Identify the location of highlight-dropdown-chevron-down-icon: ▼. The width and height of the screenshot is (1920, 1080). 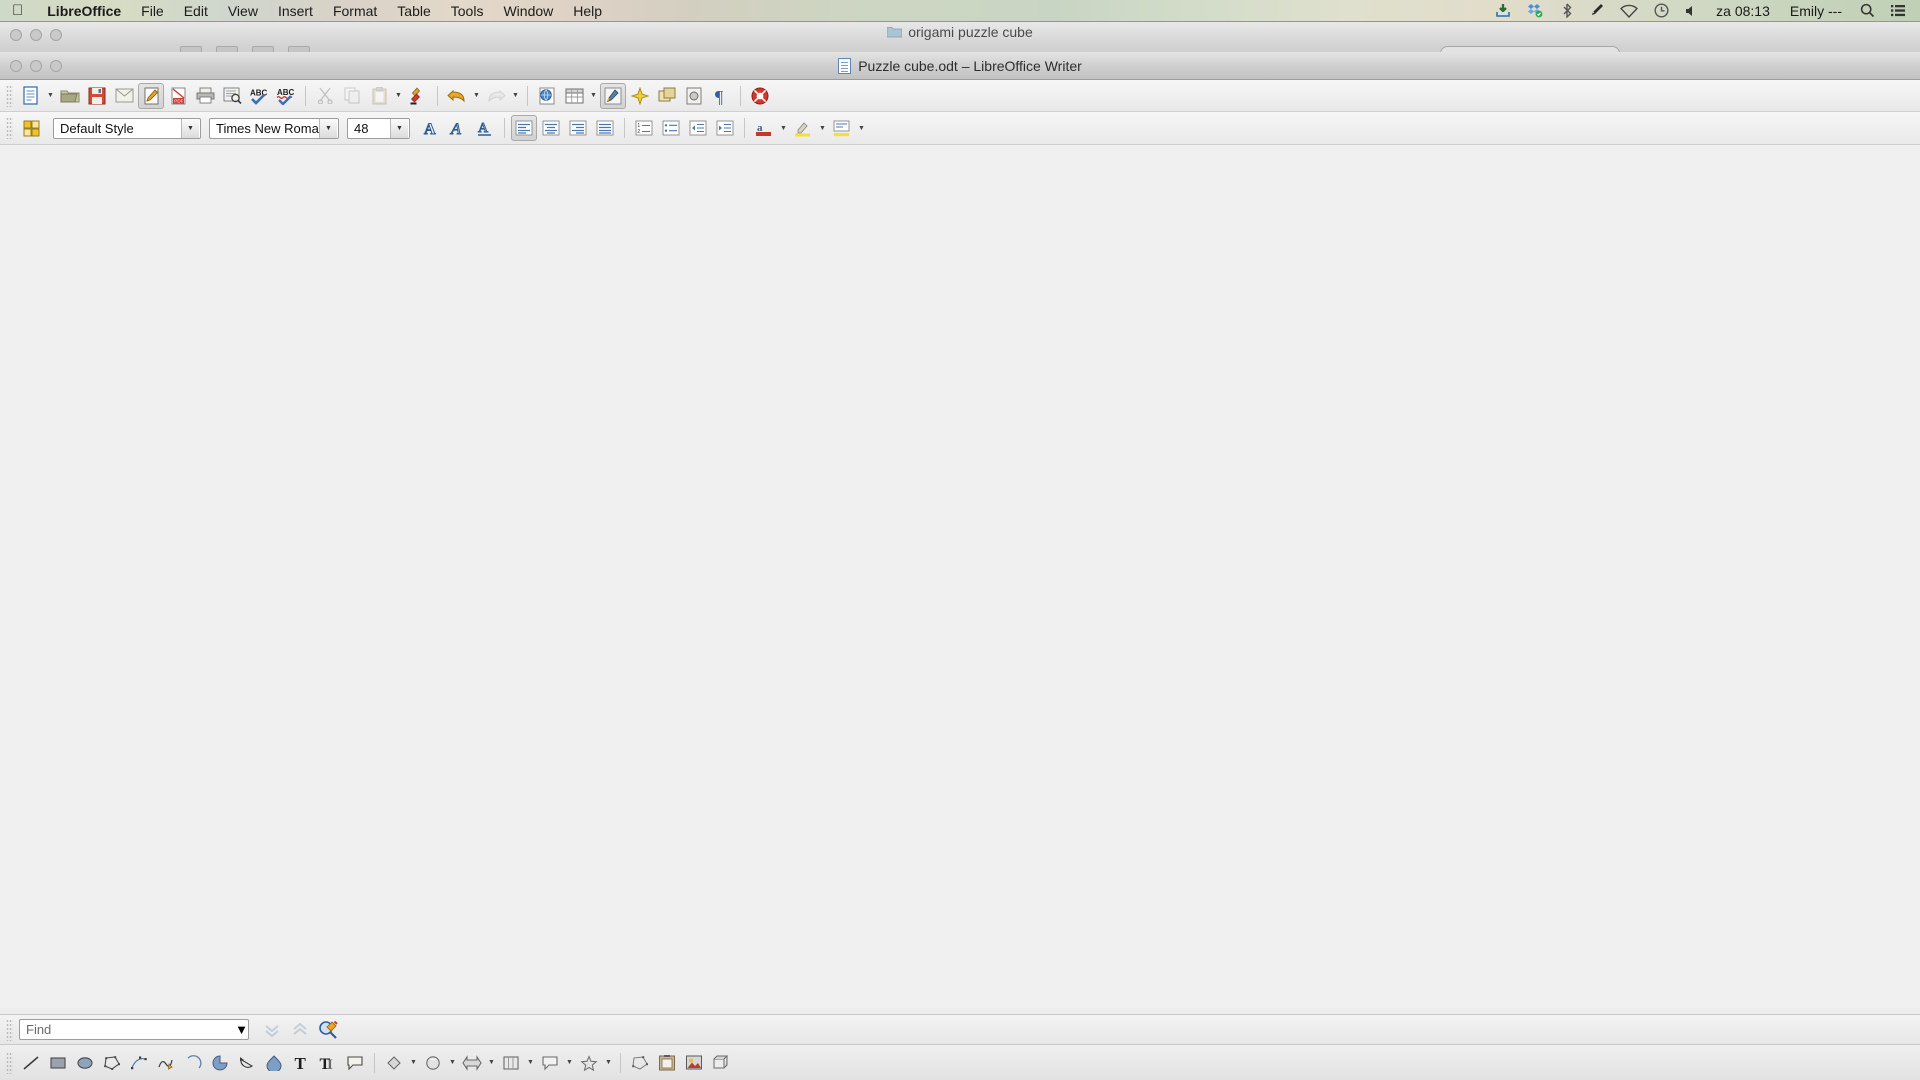
(822, 128).